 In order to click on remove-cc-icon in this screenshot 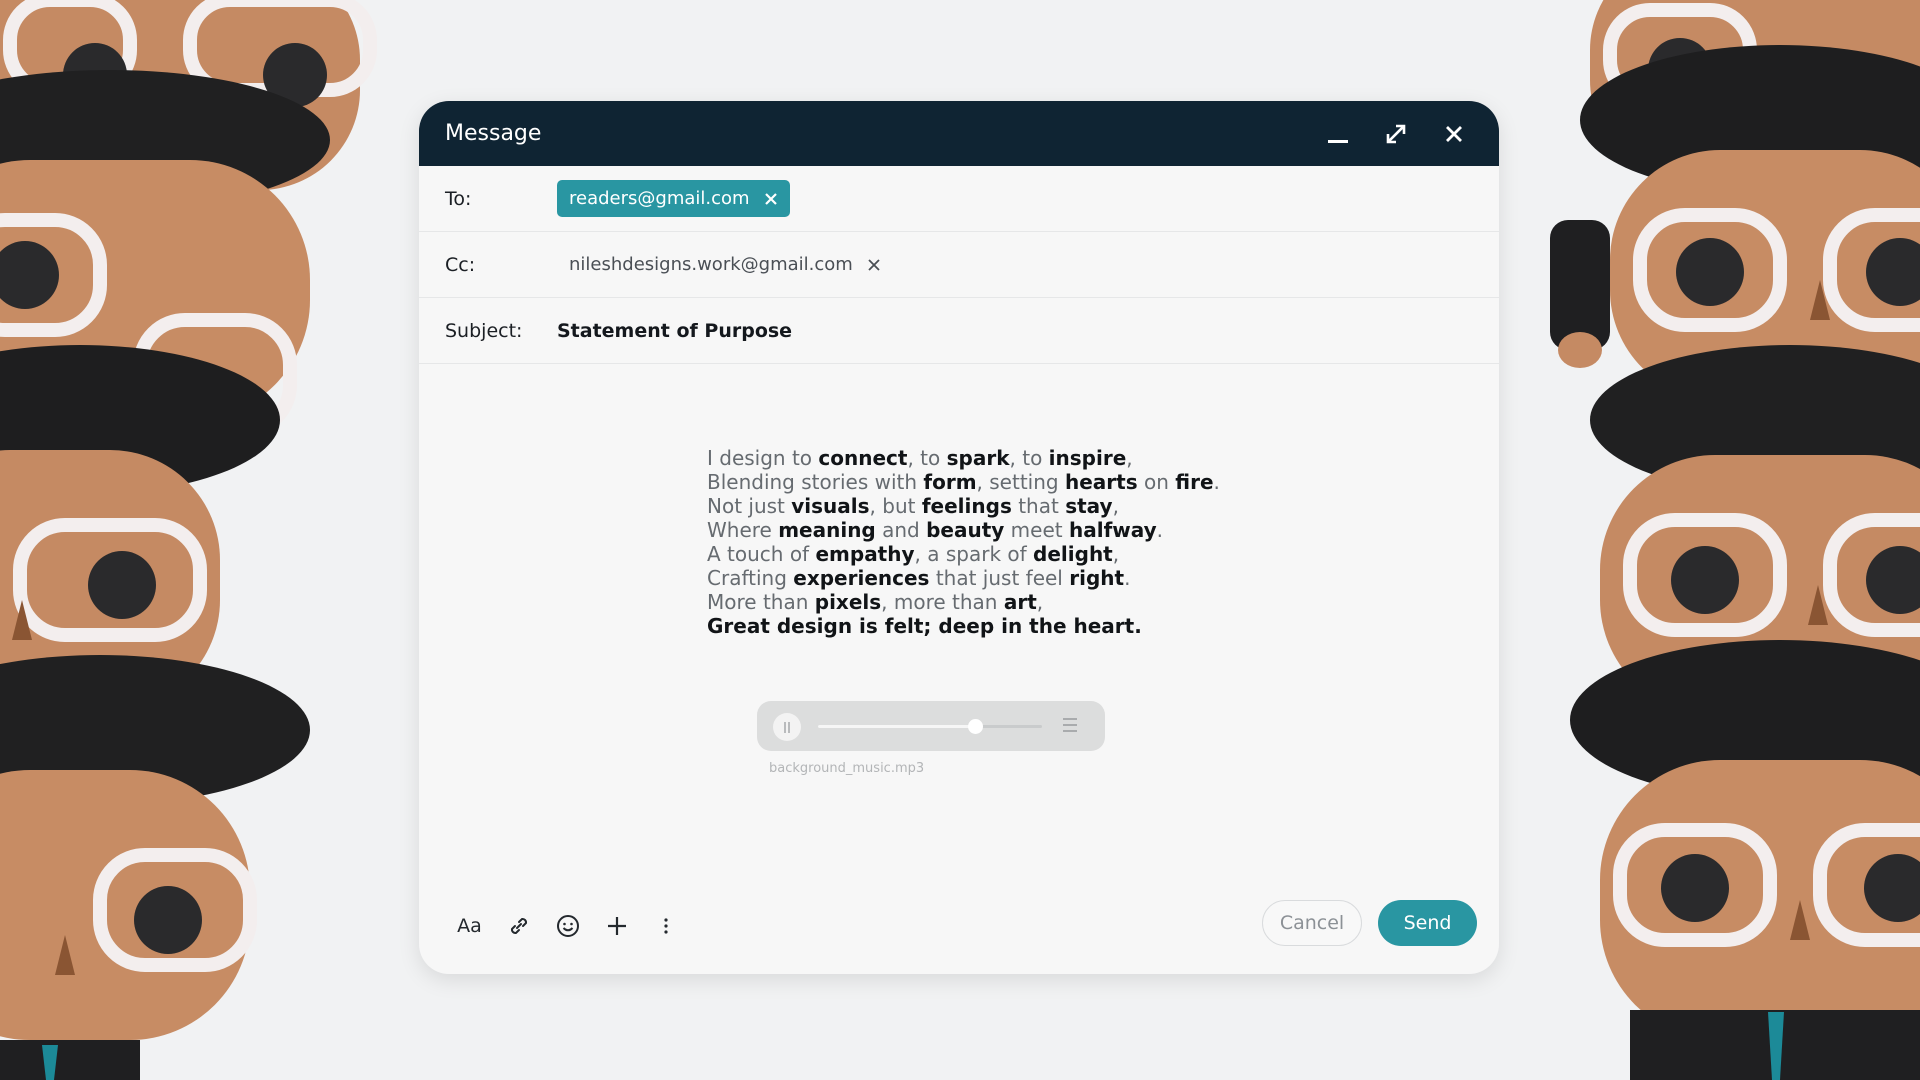, I will do `click(874, 265)`.